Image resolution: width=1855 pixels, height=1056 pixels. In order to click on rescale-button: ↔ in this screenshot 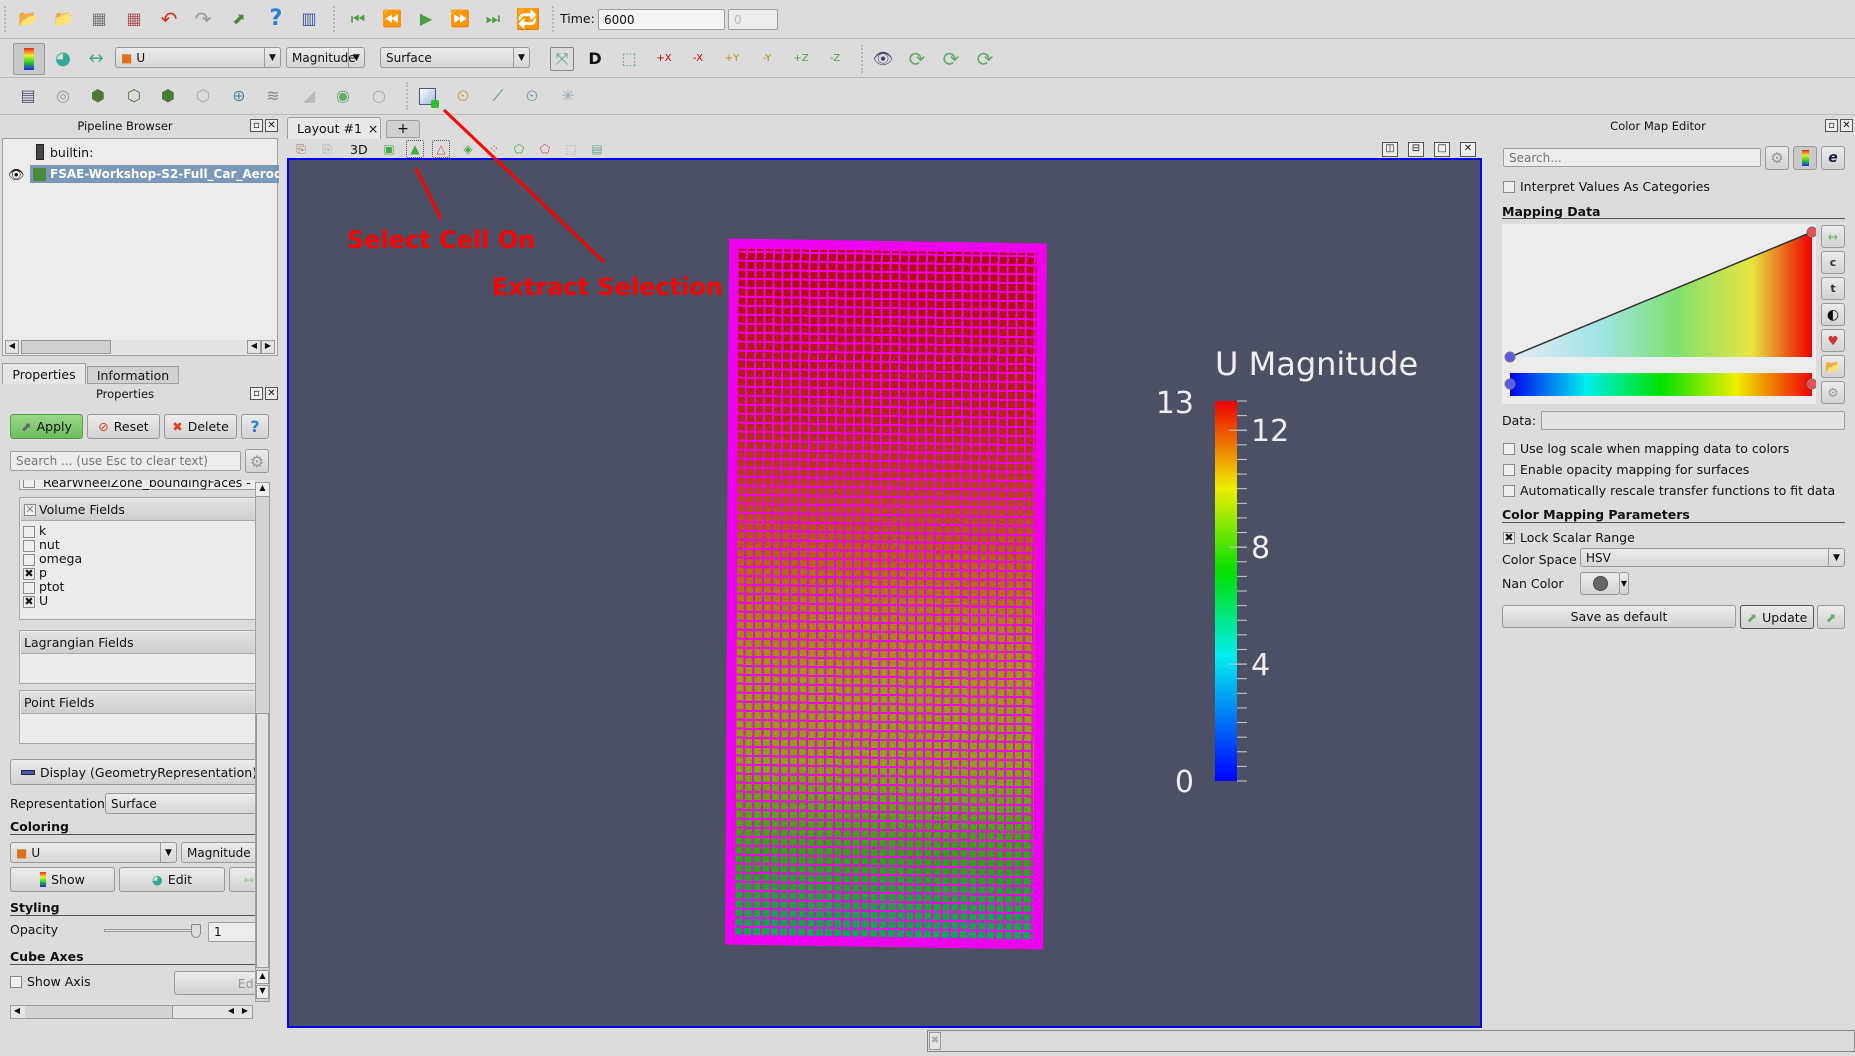, I will do `click(242, 879)`.